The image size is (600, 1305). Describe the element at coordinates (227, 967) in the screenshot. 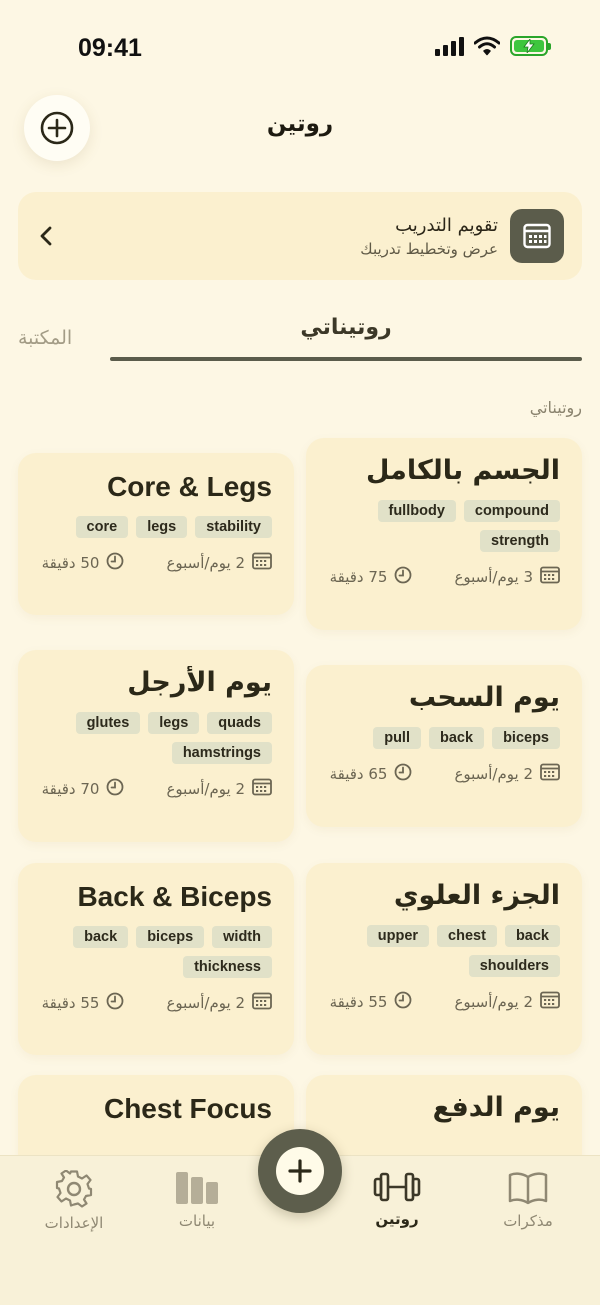

I see `routine-tag: thickness` at that location.